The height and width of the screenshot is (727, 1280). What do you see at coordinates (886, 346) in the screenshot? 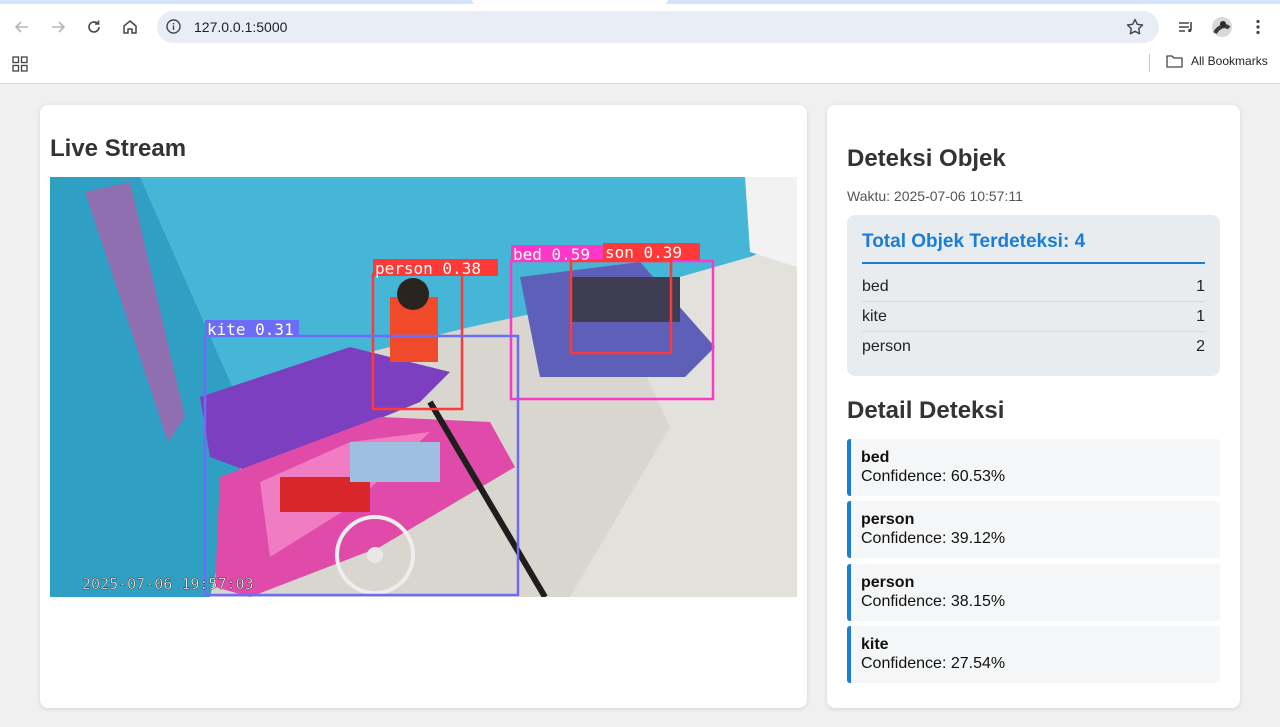
I see `summary-name: person` at bounding box center [886, 346].